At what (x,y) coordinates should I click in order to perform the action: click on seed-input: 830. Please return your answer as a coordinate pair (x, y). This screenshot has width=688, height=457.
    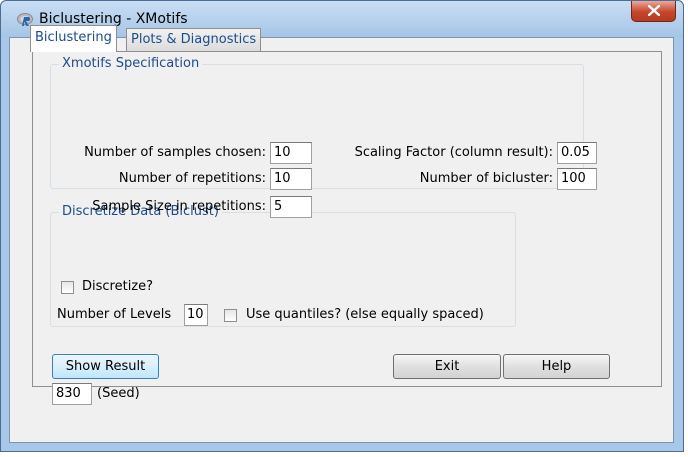
    Looking at the image, I should click on (72, 394).